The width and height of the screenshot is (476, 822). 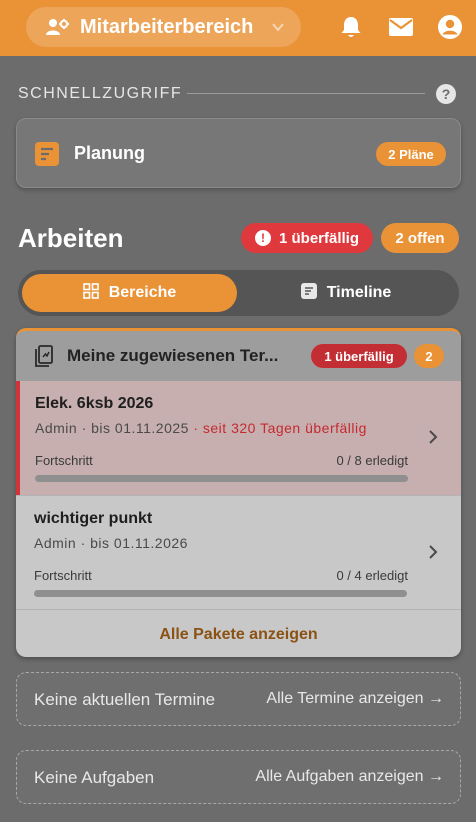 I want to click on item-overdue-text: · seit 320 Tagen überfällig, so click(x=280, y=428).